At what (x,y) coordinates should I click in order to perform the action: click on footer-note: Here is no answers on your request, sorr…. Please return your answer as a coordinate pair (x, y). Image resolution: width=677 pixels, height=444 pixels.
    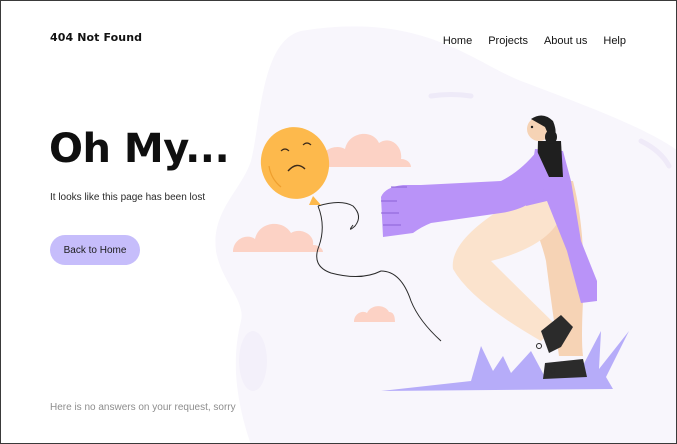
    Looking at the image, I should click on (143, 407).